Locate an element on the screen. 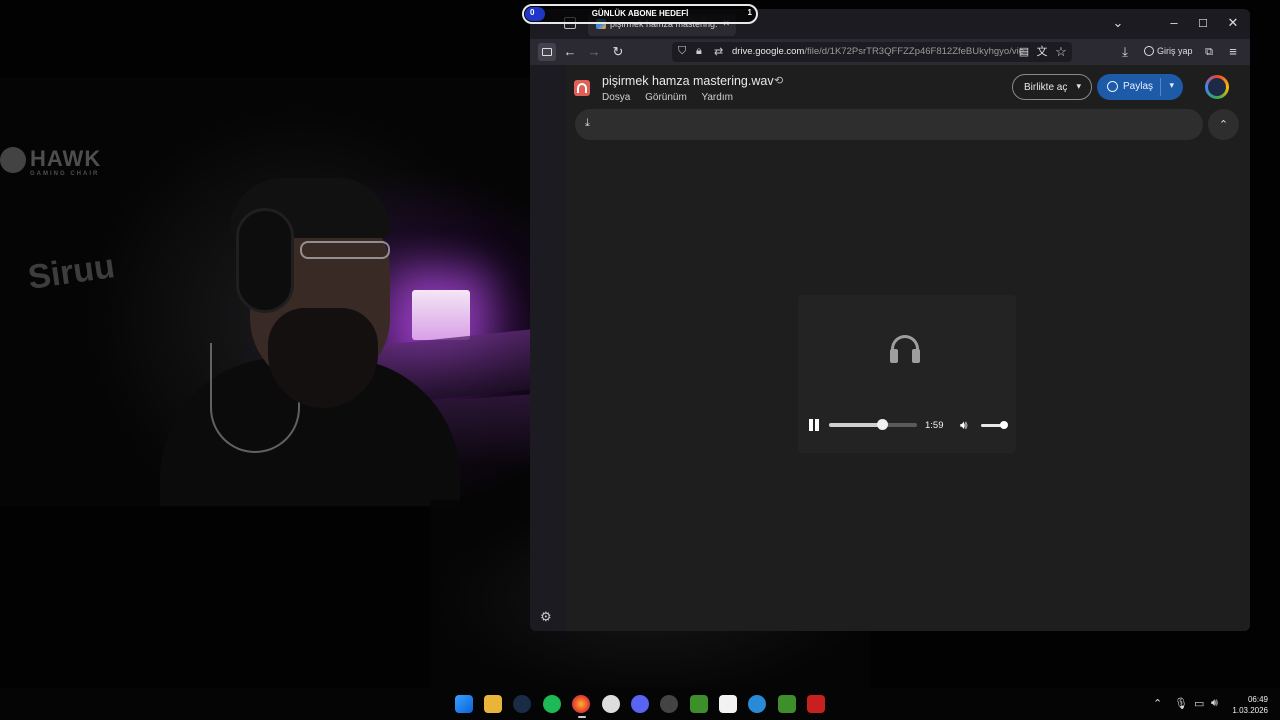 The width and height of the screenshot is (1280, 720). back-button: ← is located at coordinates (570, 52).